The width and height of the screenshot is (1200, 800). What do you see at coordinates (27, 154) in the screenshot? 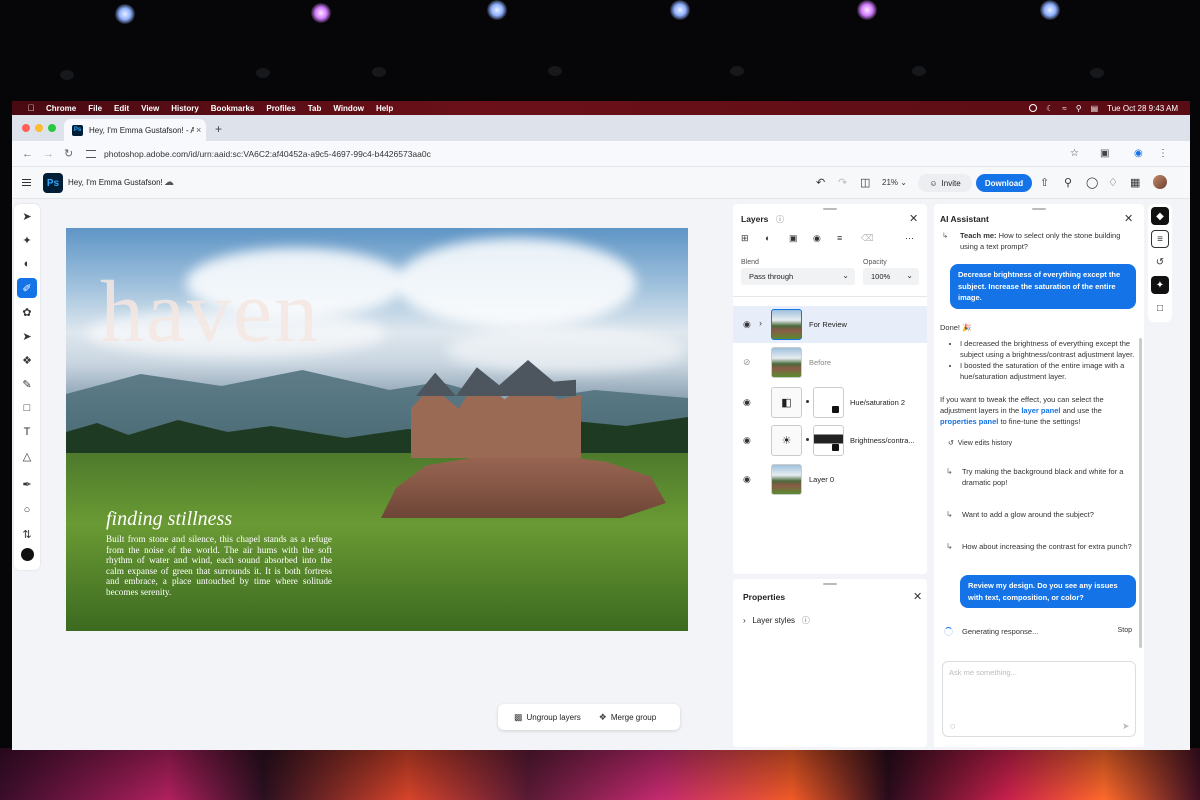
I see `back-arrow-icon: ←` at bounding box center [27, 154].